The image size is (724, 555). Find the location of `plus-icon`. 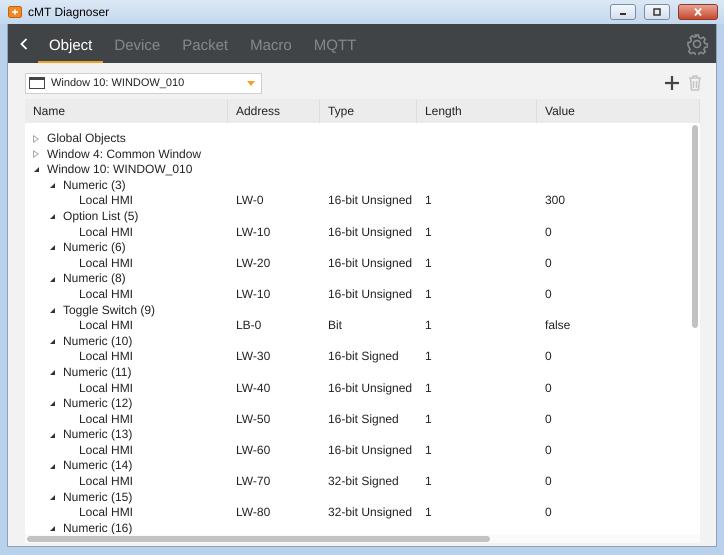

plus-icon is located at coordinates (672, 83).